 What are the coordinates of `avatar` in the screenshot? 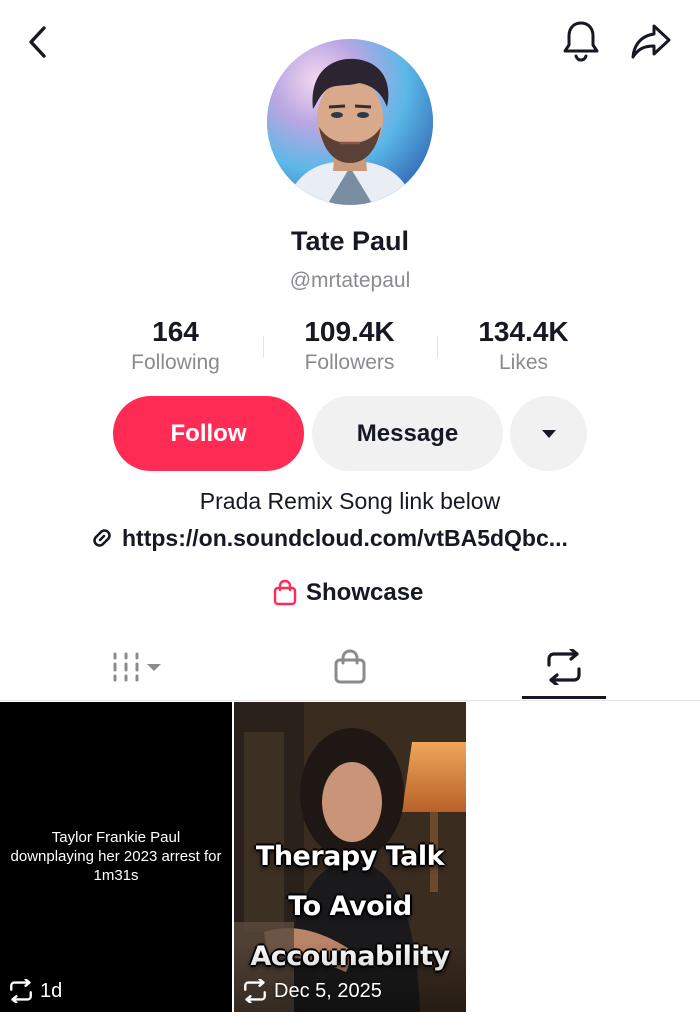 It's located at (350, 122).